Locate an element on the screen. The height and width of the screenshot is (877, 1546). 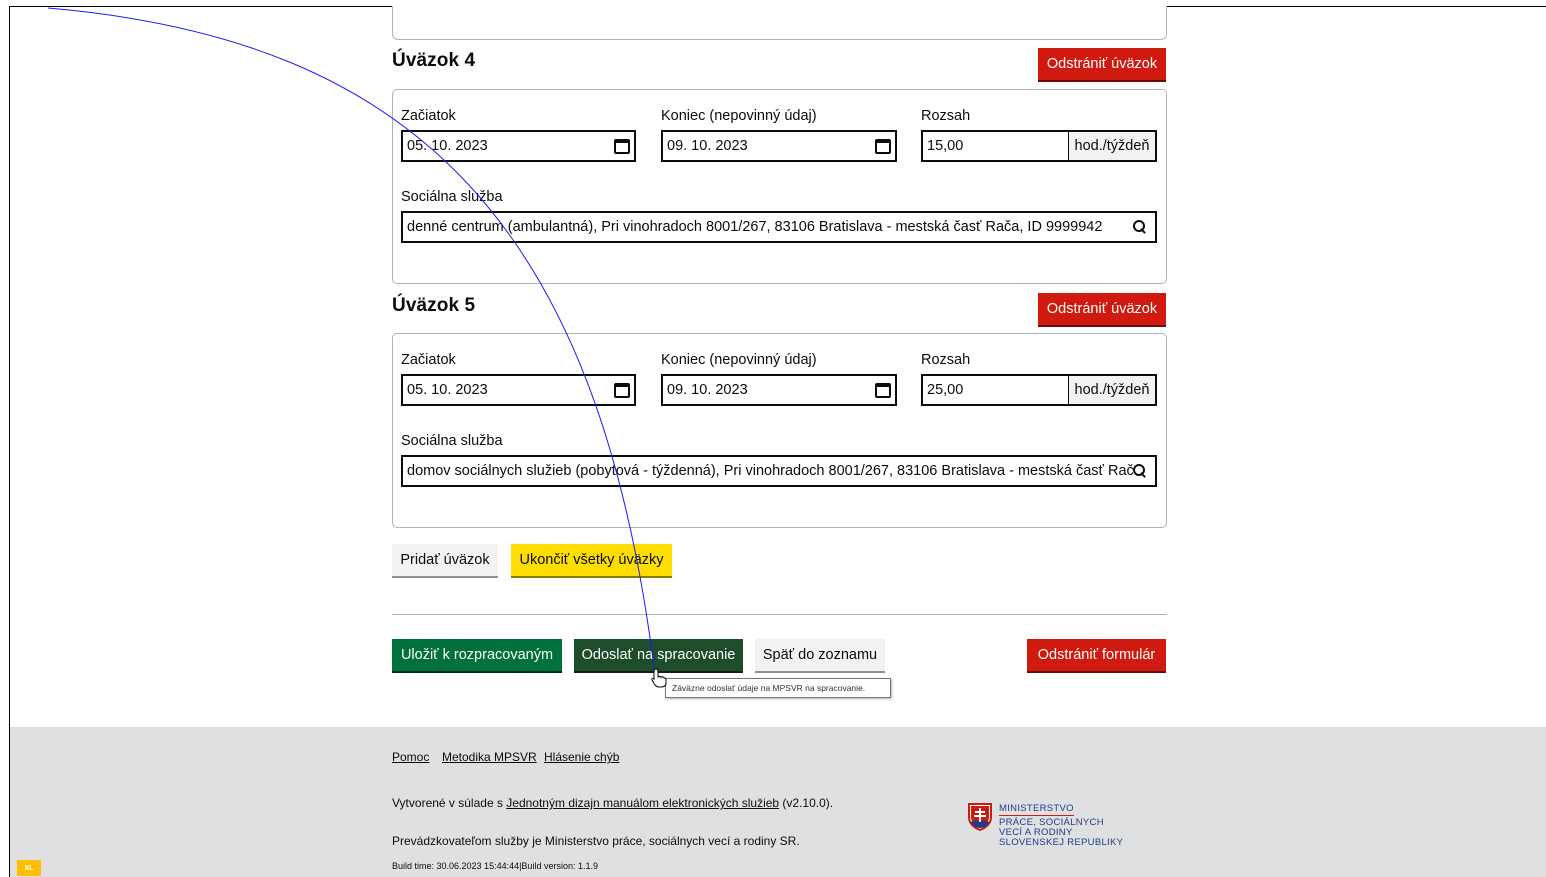
remove-uvazok-5-button: Odstrániť úväzok is located at coordinates (1102, 309).